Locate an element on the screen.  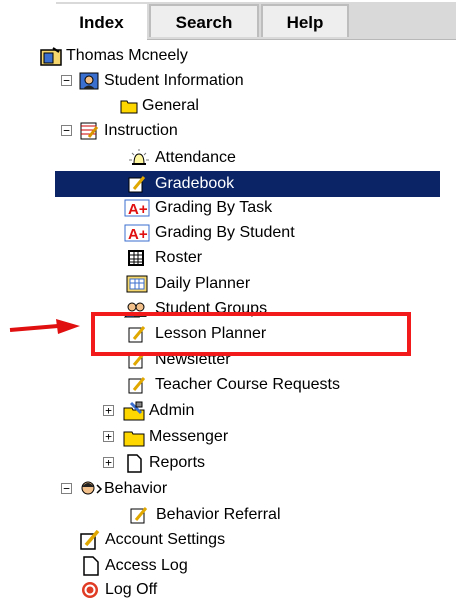
calendar-icon is located at coordinates (137, 284).